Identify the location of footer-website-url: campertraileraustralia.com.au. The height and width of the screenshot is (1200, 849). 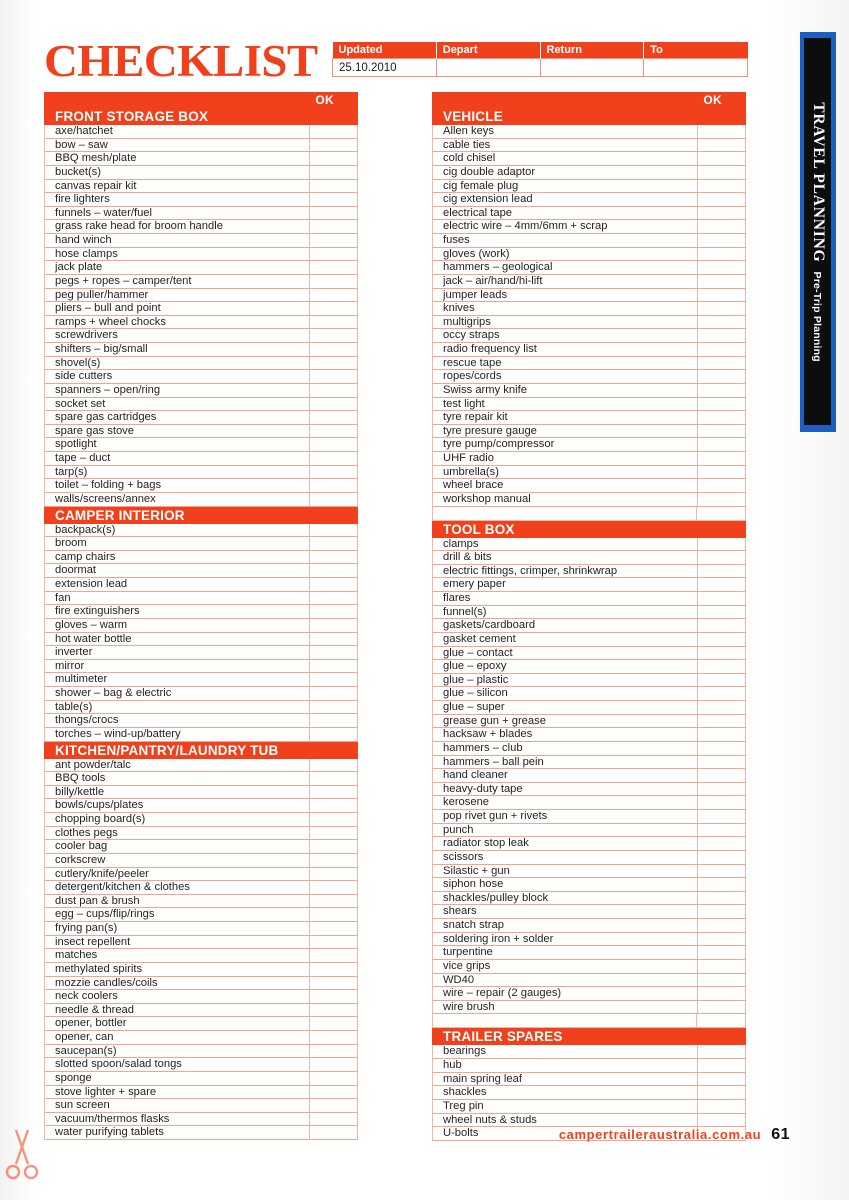
(660, 1134).